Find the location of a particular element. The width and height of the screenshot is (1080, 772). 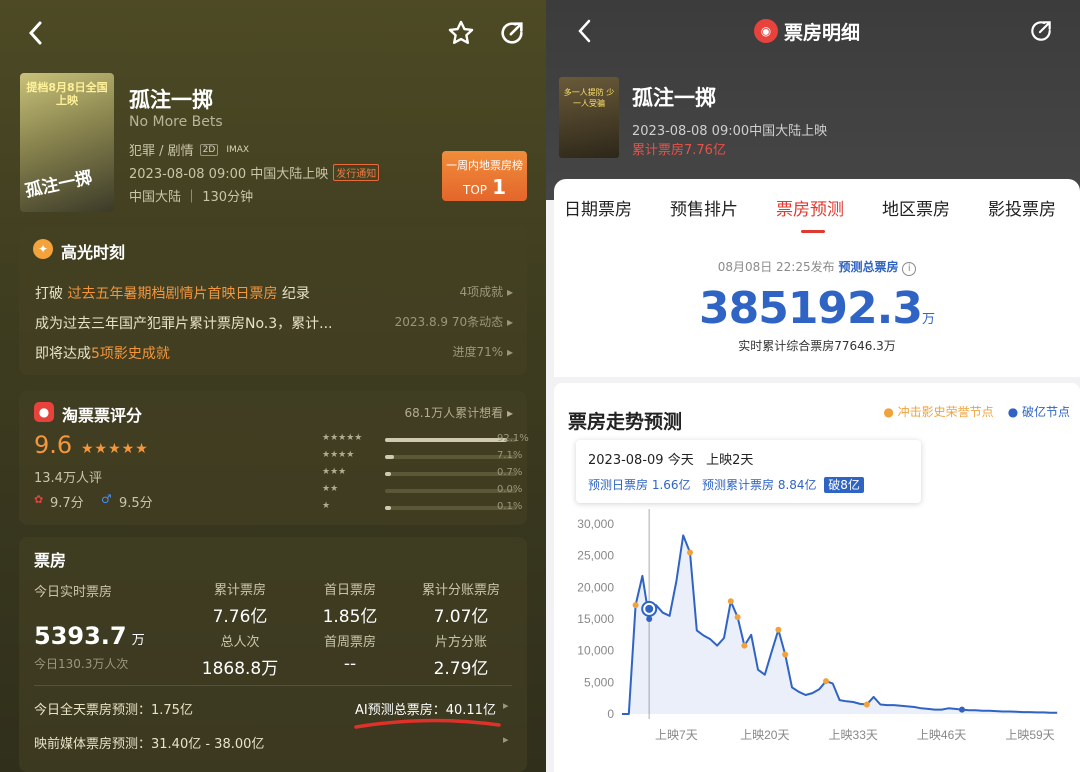

cell-first-week: 首周票房 -- is located at coordinates (350, 652).